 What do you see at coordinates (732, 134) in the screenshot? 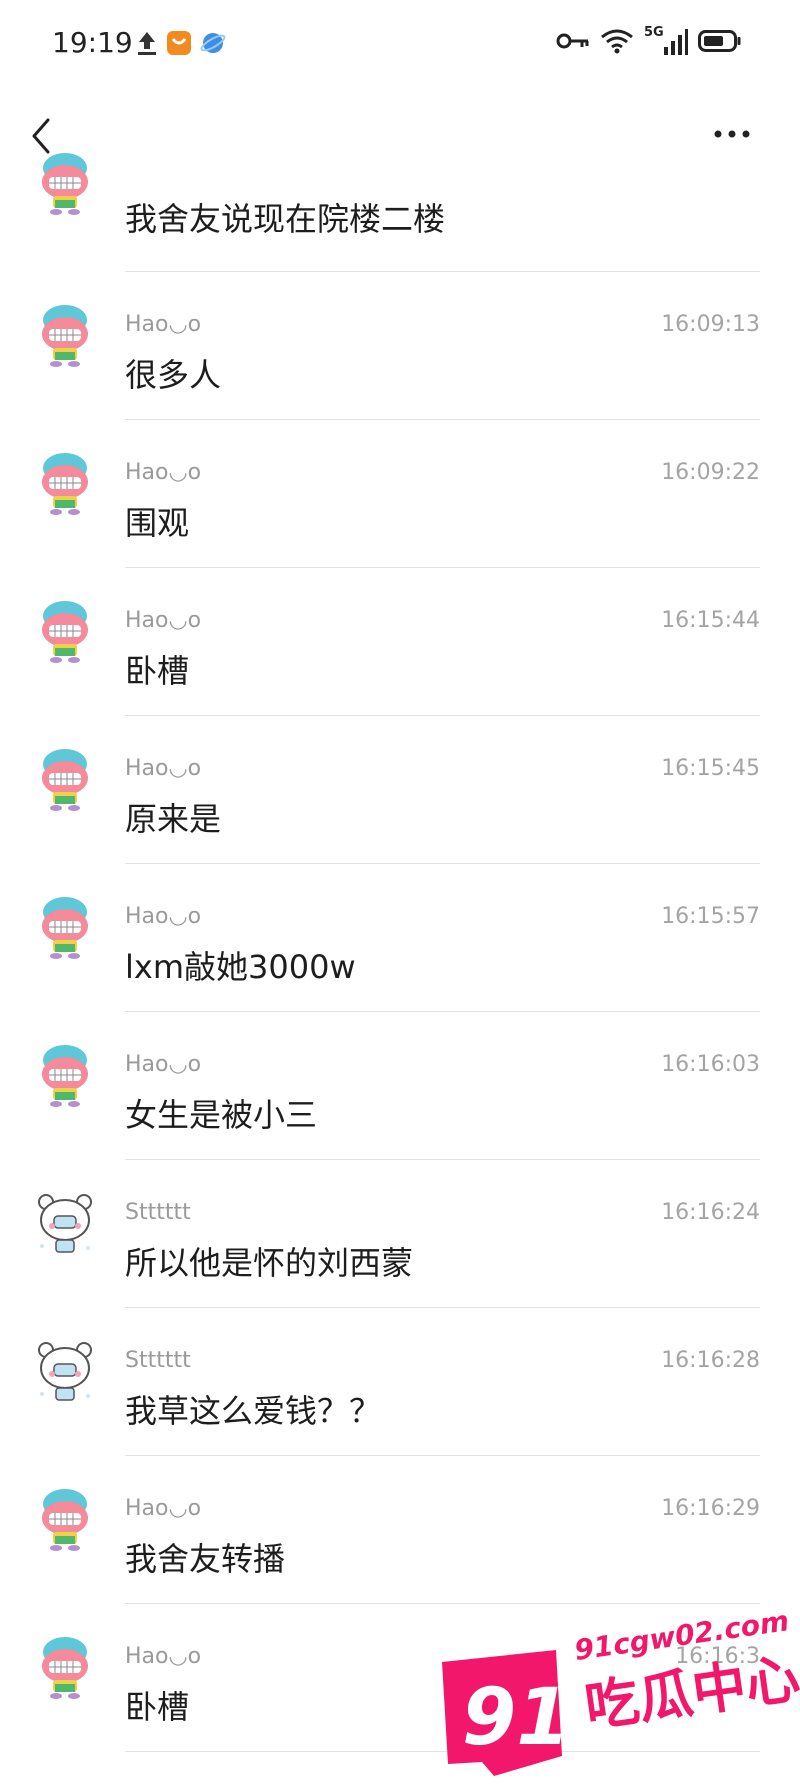
I see `more-icon` at bounding box center [732, 134].